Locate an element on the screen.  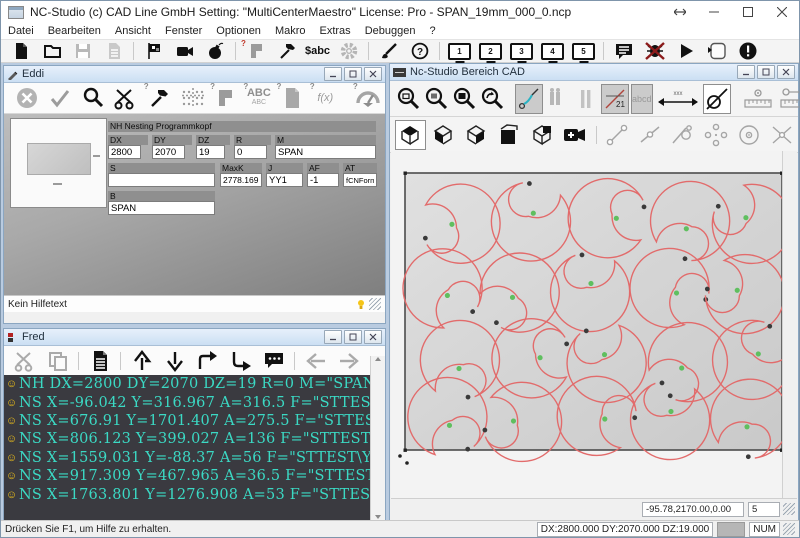
menu-datei: Datei is located at coordinates (21, 31).